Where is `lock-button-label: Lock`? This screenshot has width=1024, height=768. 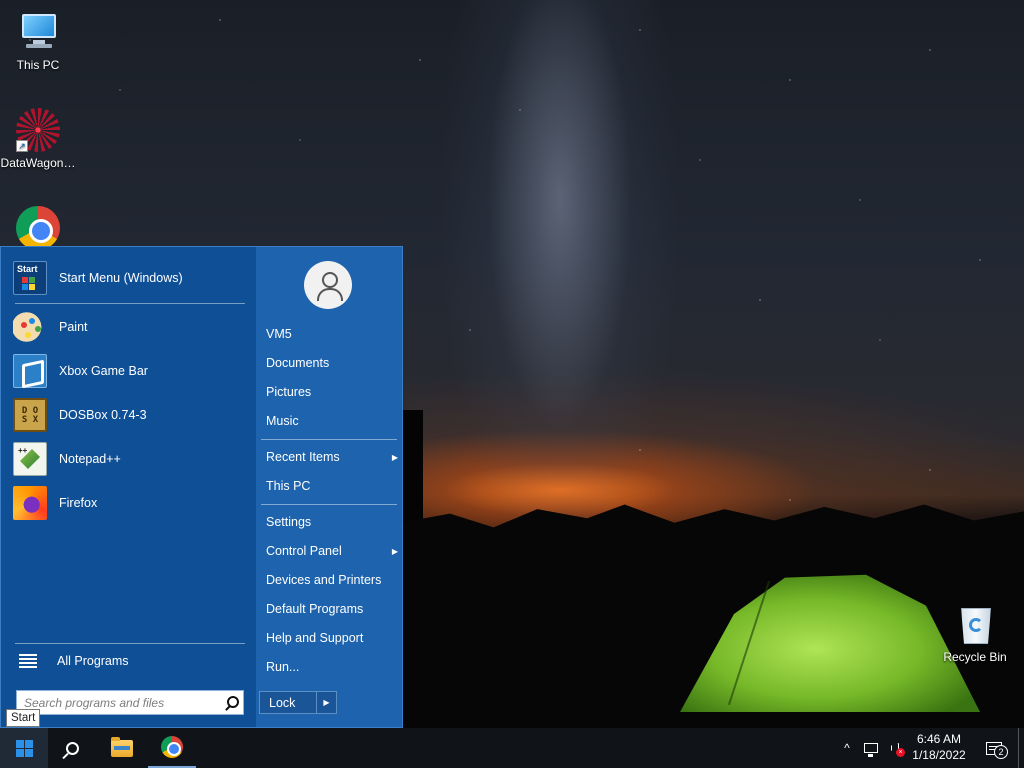 lock-button-label: Lock is located at coordinates (282, 702).